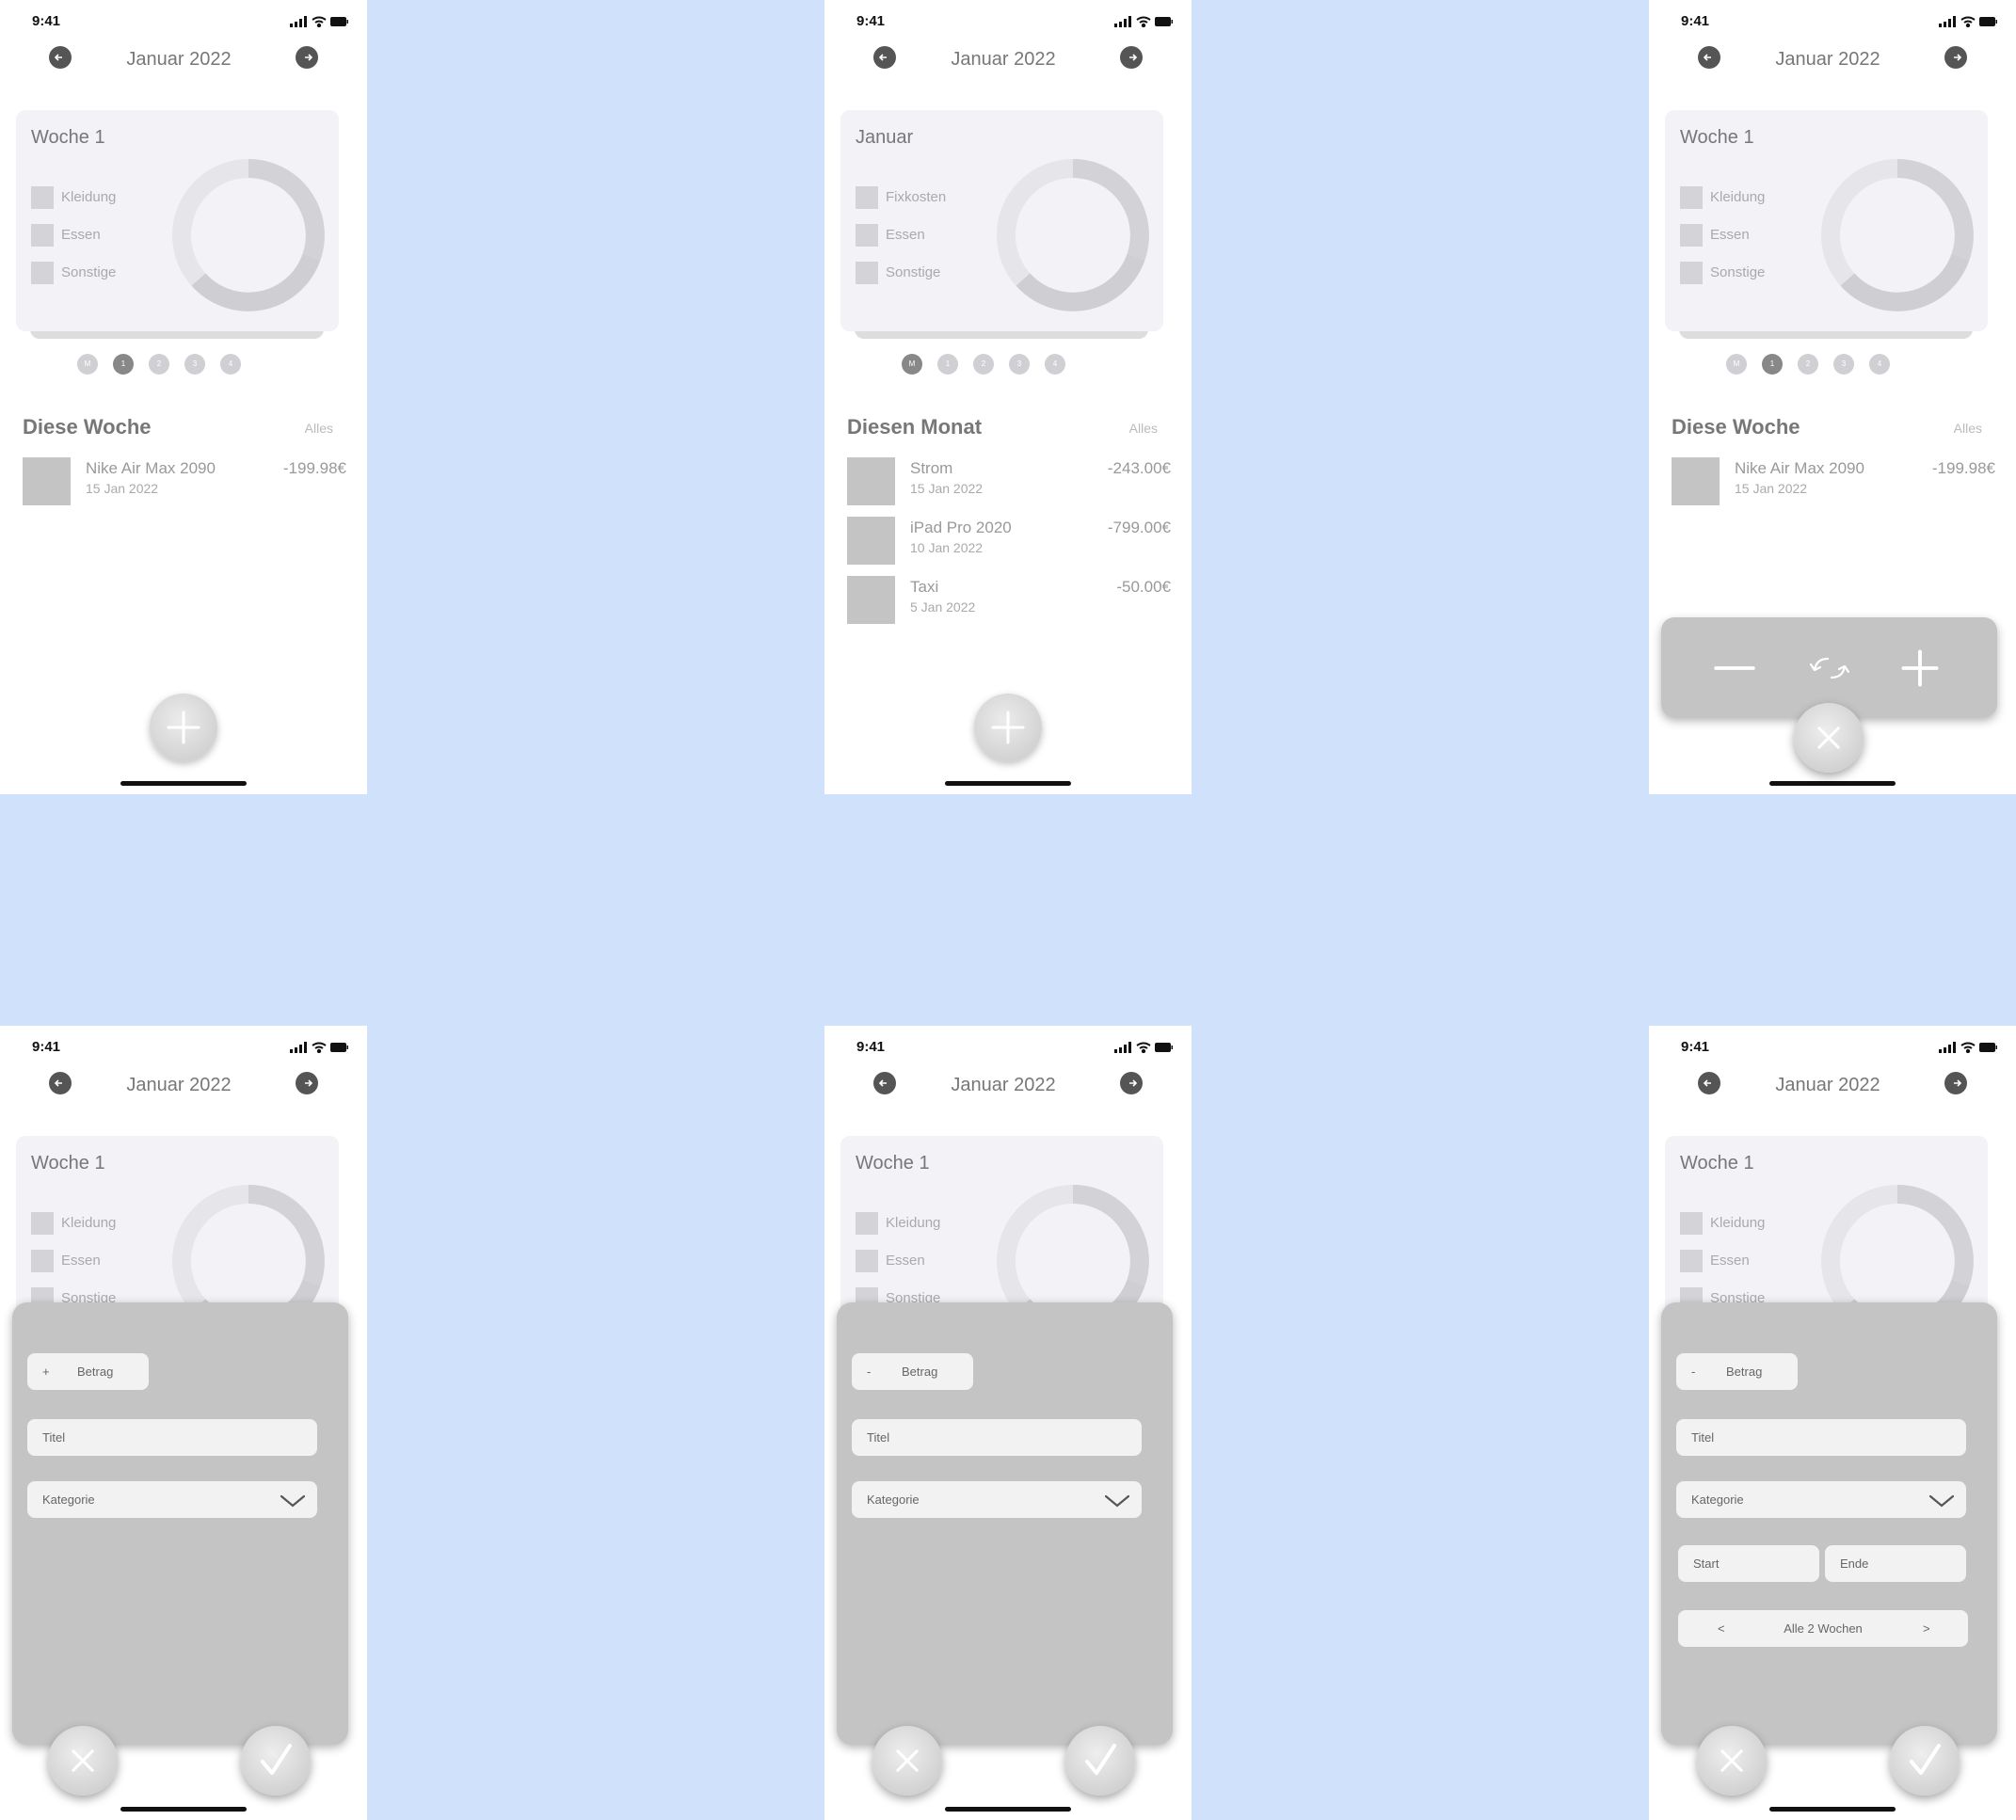  Describe the element at coordinates (1920, 668) in the screenshot. I see `add-income-button` at that location.